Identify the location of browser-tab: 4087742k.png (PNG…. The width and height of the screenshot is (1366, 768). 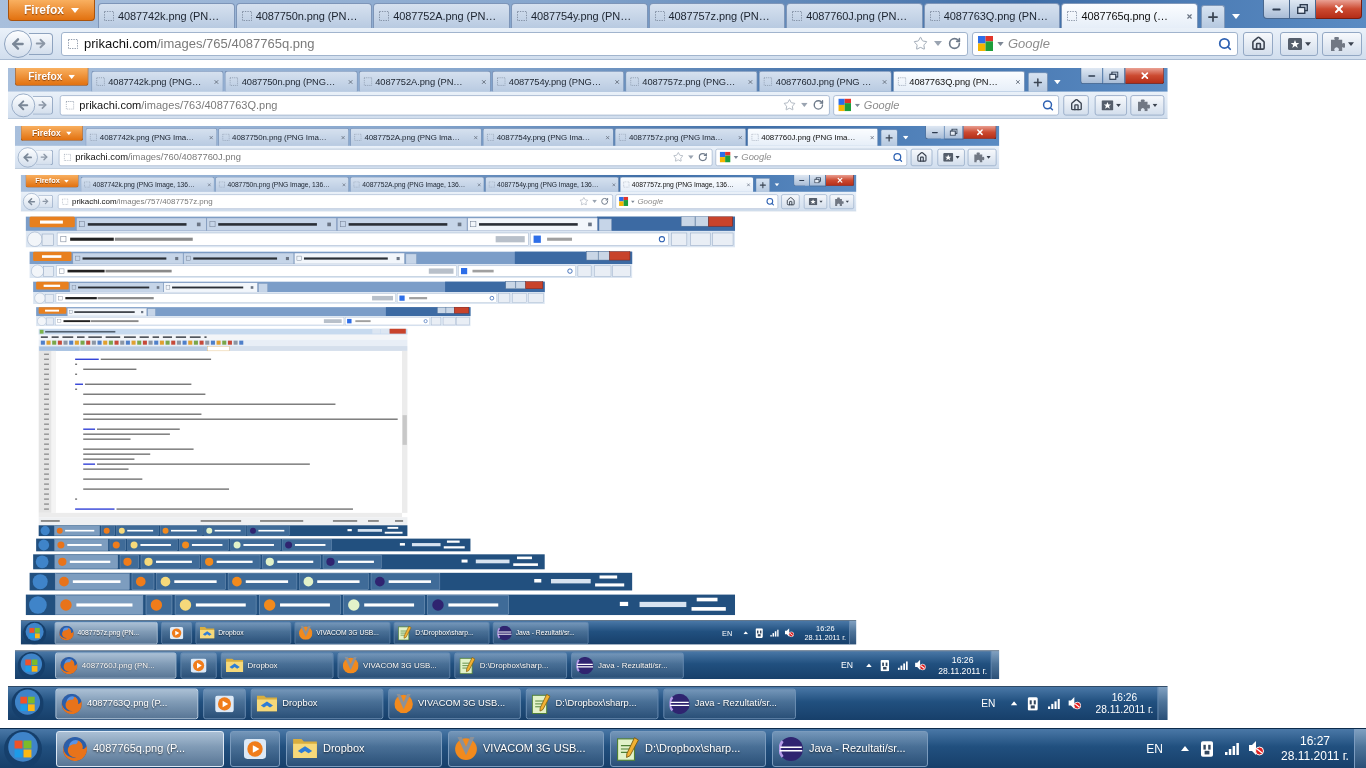
(157, 81).